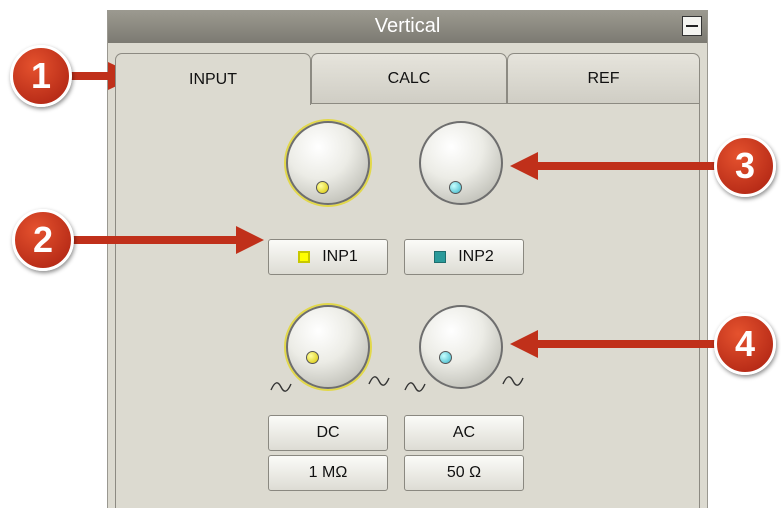 Image resolution: width=781 pixels, height=508 pixels. I want to click on tab-input-label: INPUT, so click(213, 79).